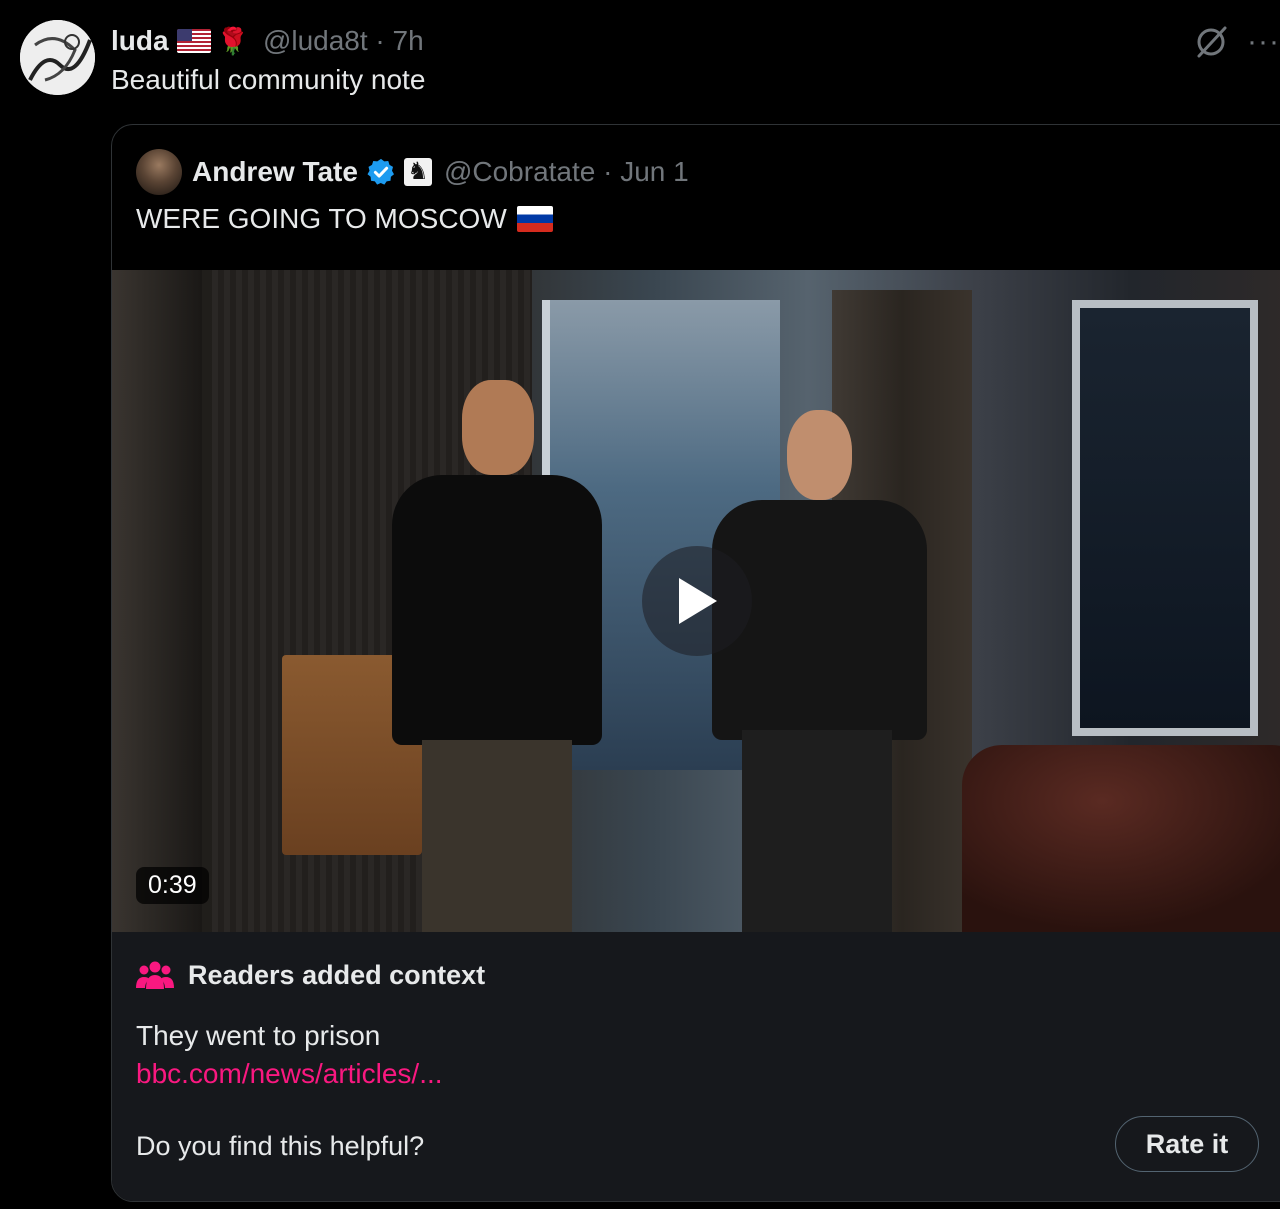  What do you see at coordinates (1121, 838) in the screenshot?
I see `video-scene-chair` at bounding box center [1121, 838].